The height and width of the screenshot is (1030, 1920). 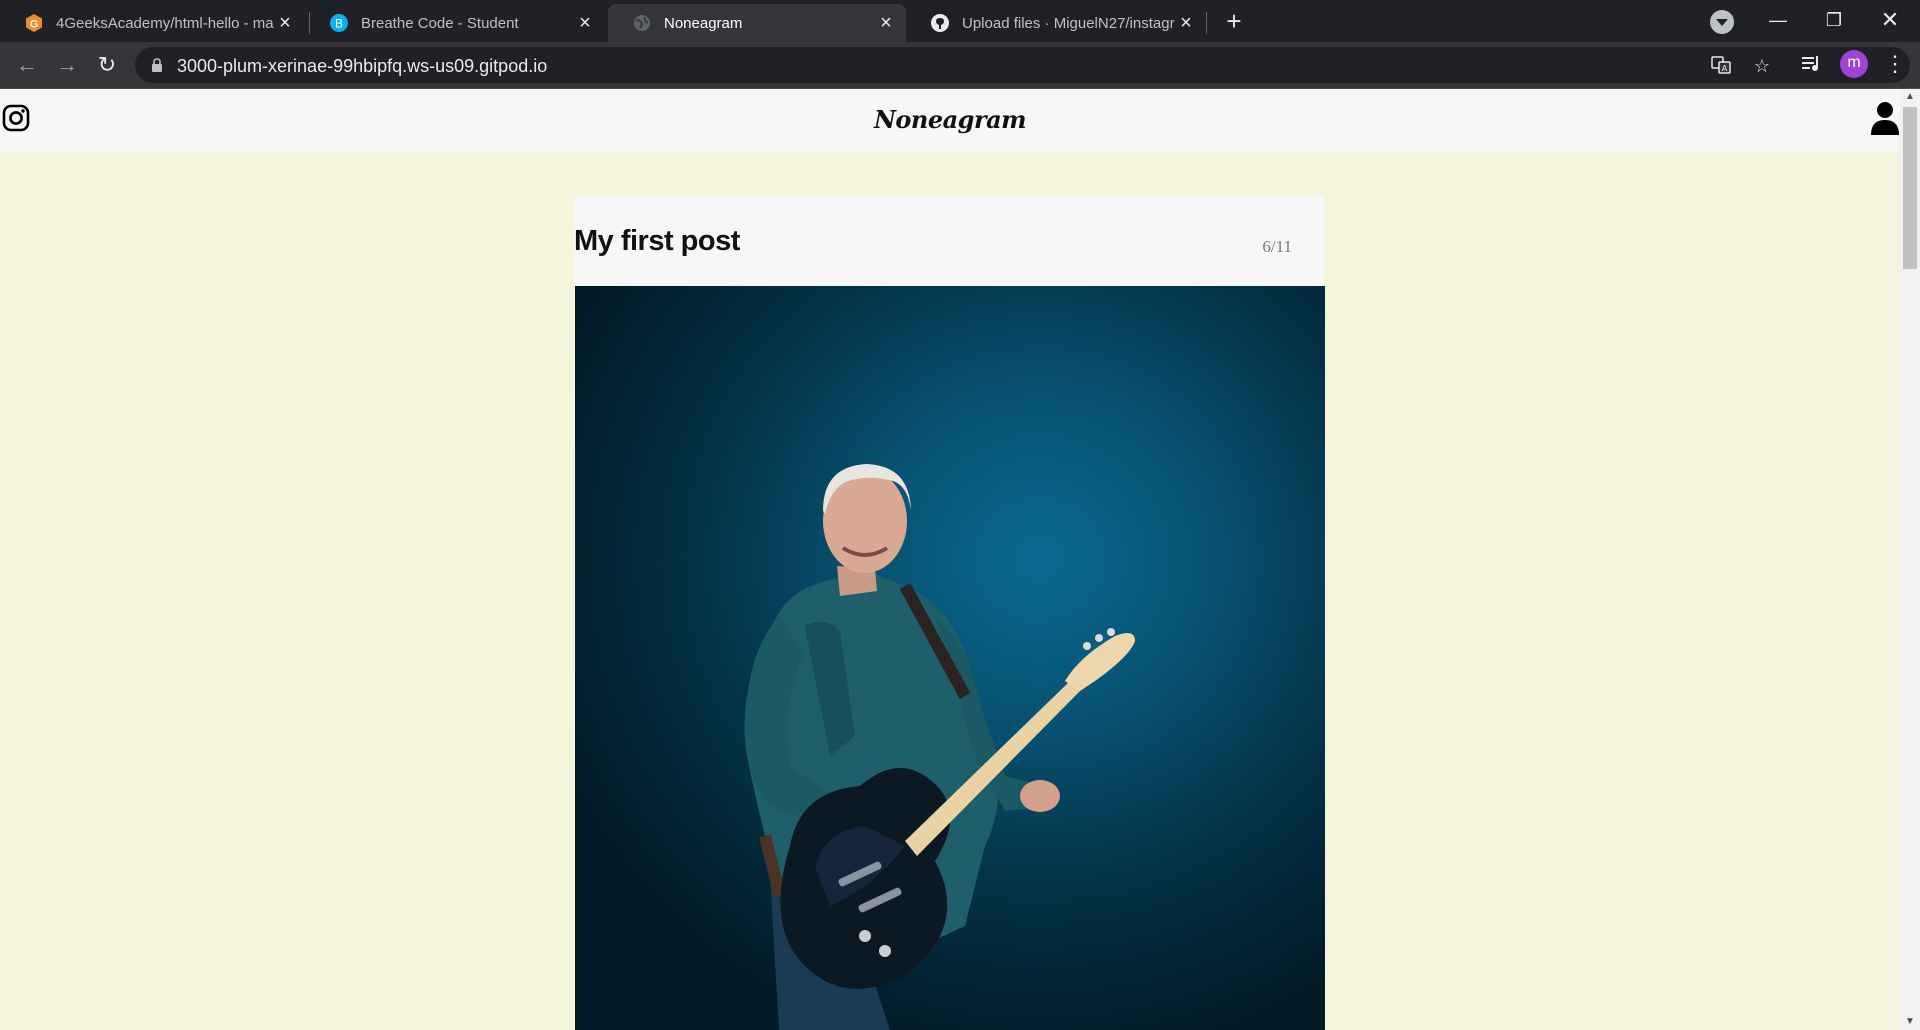 What do you see at coordinates (1895, 64) in the screenshot?
I see `menu-icon: ⋮` at bounding box center [1895, 64].